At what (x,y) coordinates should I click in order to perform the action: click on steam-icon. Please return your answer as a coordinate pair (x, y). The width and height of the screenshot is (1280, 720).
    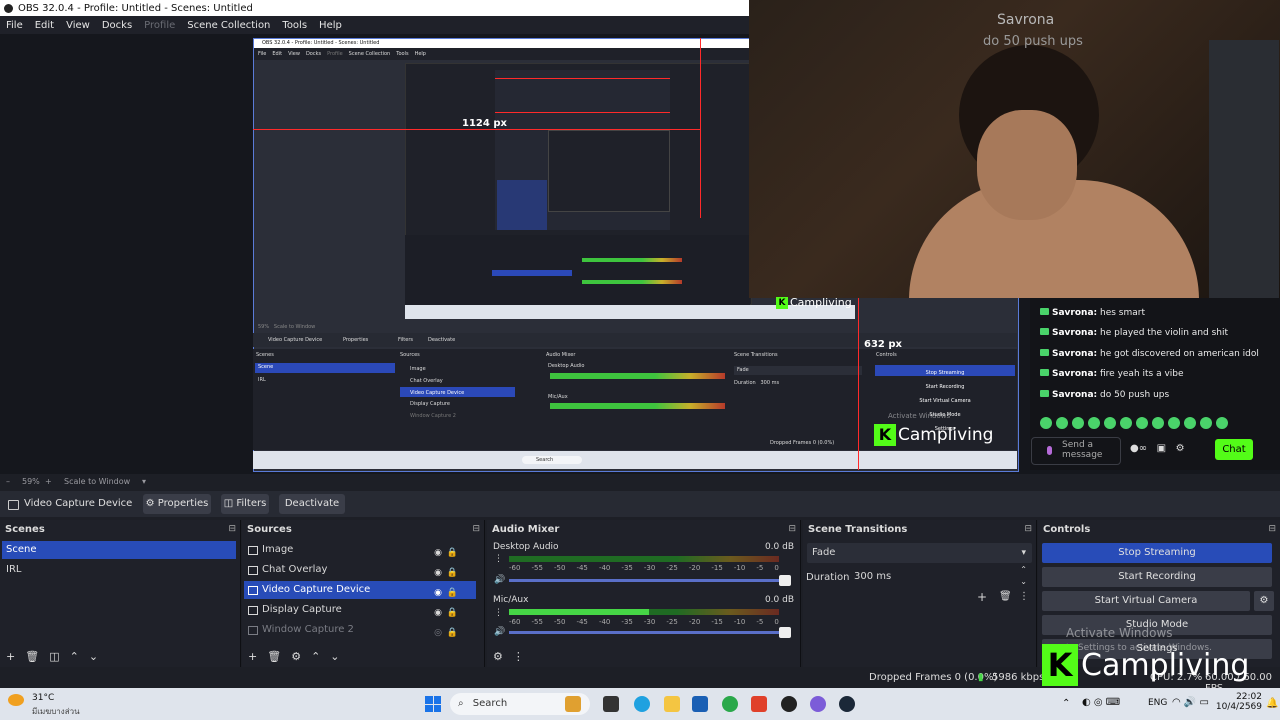
    Looking at the image, I should click on (847, 704).